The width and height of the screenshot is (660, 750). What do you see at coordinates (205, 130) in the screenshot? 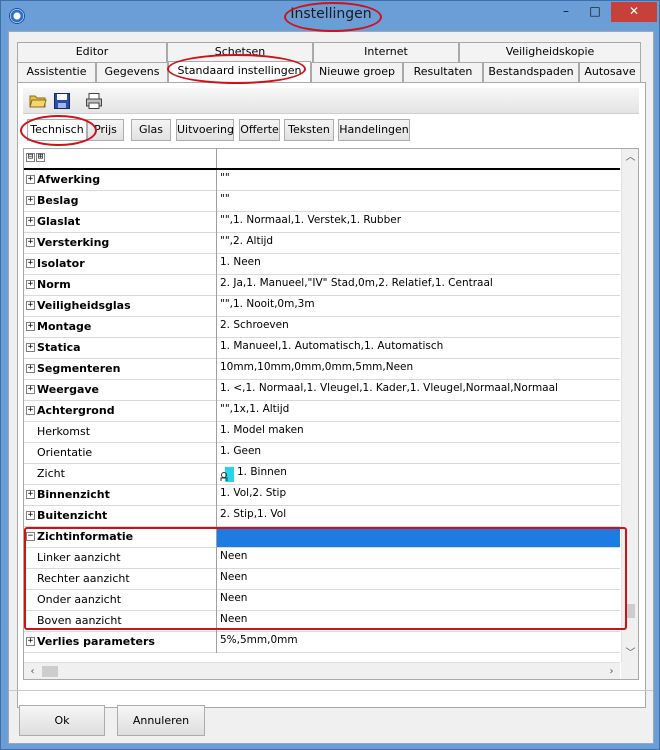
I see `subtab-uitvoering: Uitvoering` at bounding box center [205, 130].